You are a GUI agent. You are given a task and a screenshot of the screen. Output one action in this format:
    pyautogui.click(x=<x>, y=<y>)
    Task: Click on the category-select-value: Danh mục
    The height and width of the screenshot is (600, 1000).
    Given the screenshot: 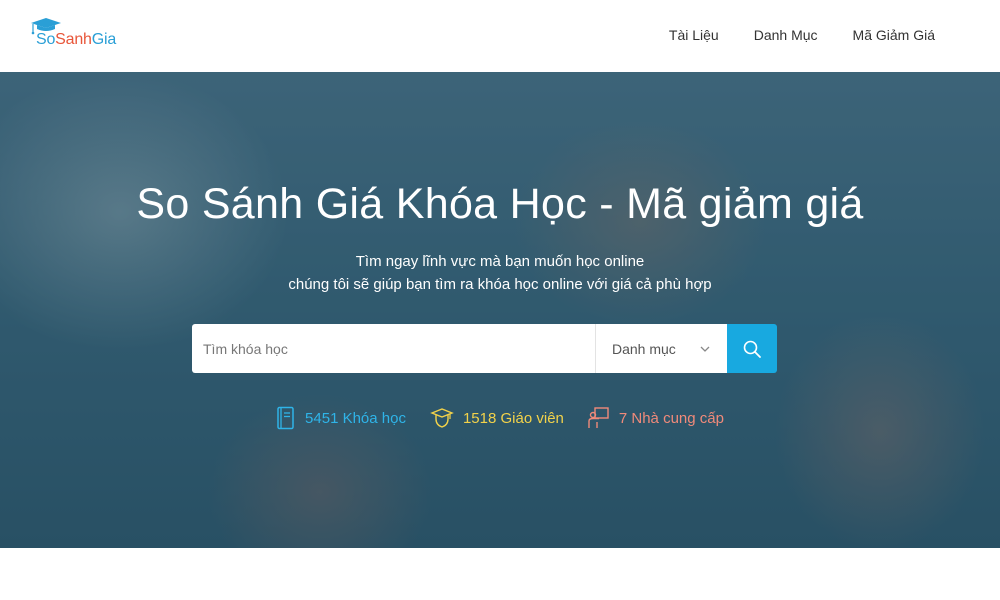 What is the action you would take?
    pyautogui.click(x=644, y=348)
    